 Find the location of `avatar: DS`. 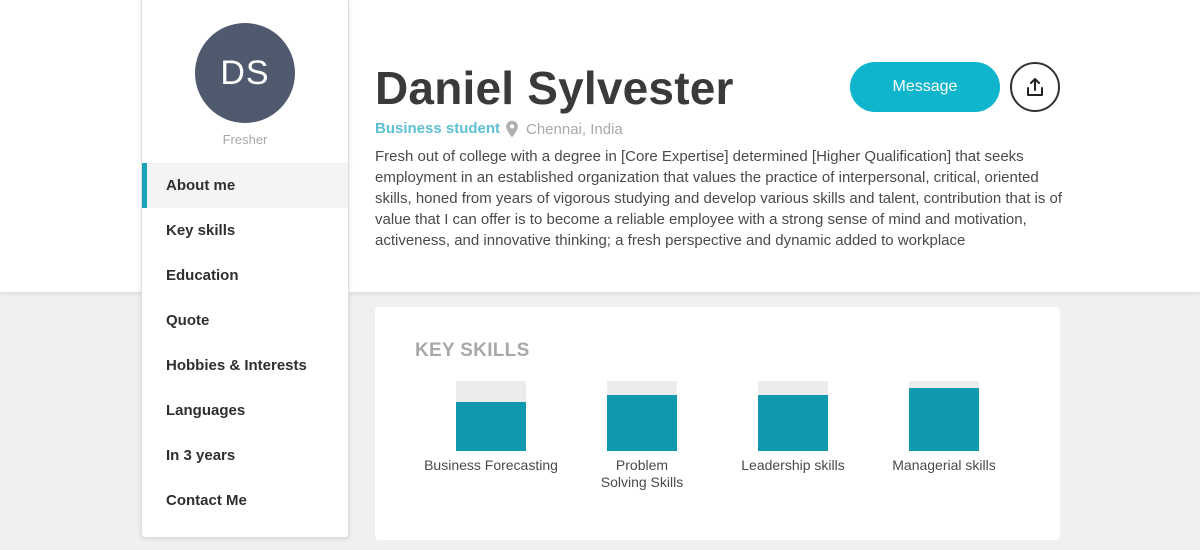

avatar: DS is located at coordinates (245, 73).